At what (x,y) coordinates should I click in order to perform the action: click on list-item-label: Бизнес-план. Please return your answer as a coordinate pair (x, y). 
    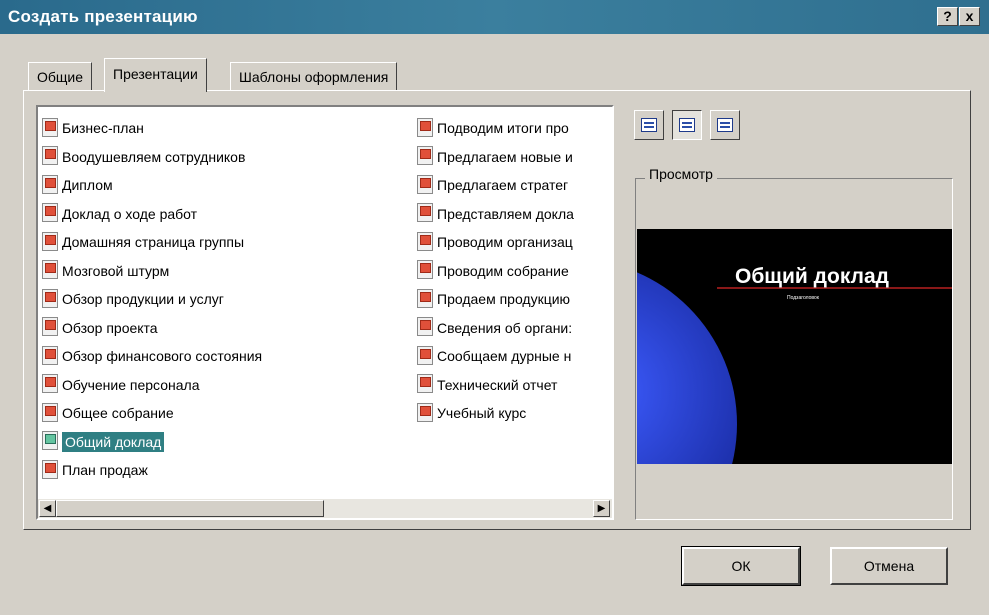
    Looking at the image, I should click on (103, 128).